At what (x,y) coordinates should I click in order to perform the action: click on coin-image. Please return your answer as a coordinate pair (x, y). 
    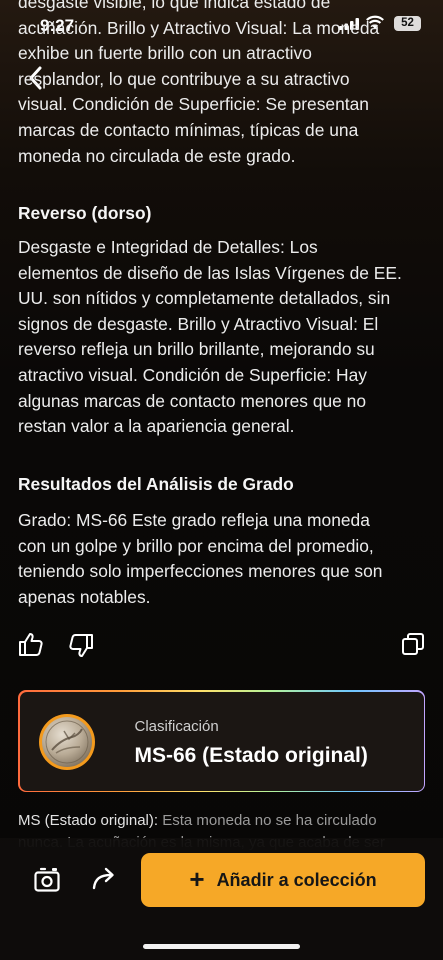
    Looking at the image, I should click on (66, 741).